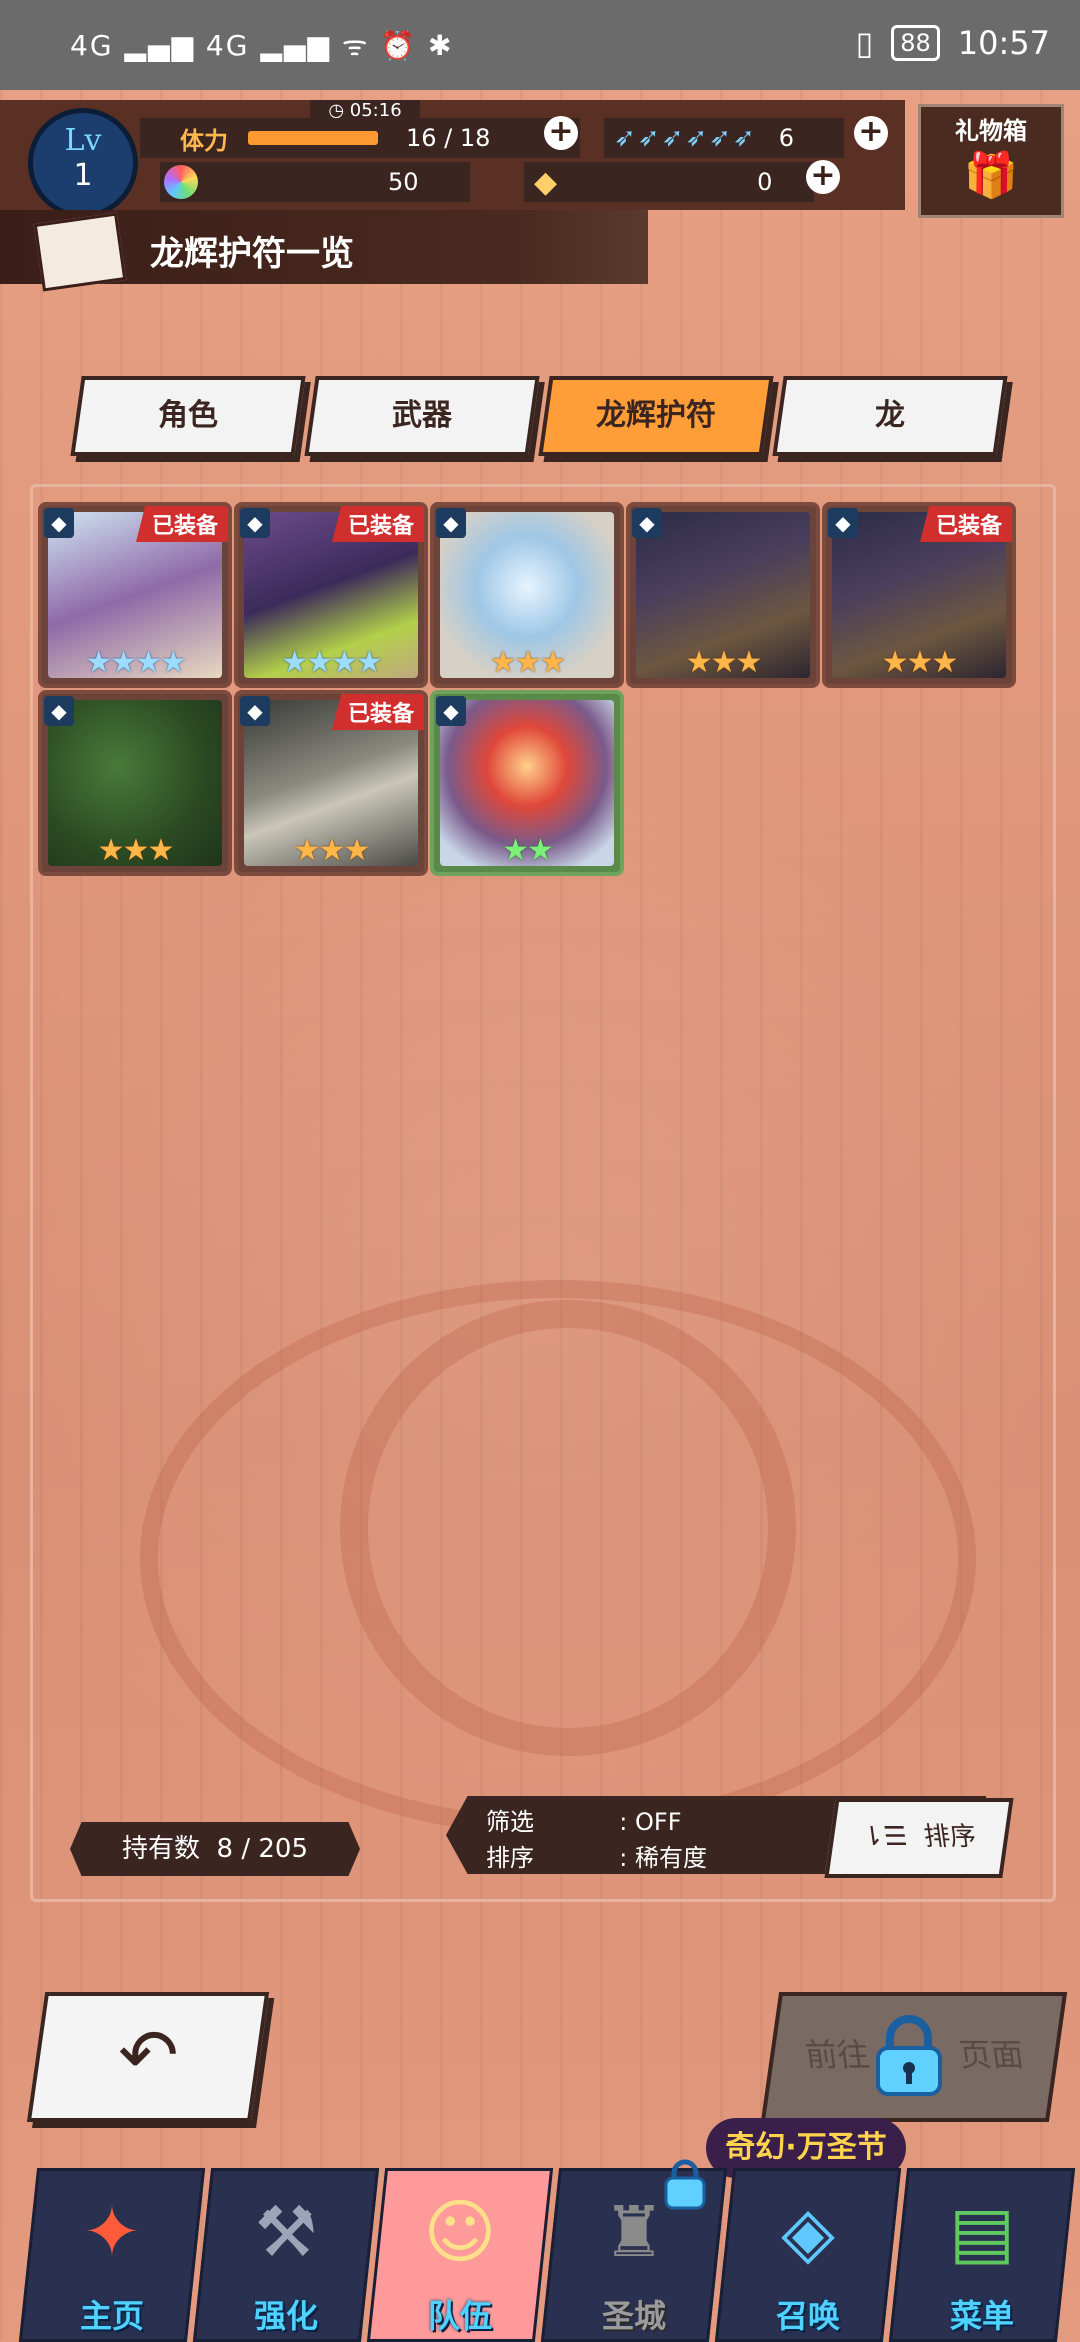 The image size is (1080, 2342). I want to click on gem-icon: ◆, so click(546, 182).